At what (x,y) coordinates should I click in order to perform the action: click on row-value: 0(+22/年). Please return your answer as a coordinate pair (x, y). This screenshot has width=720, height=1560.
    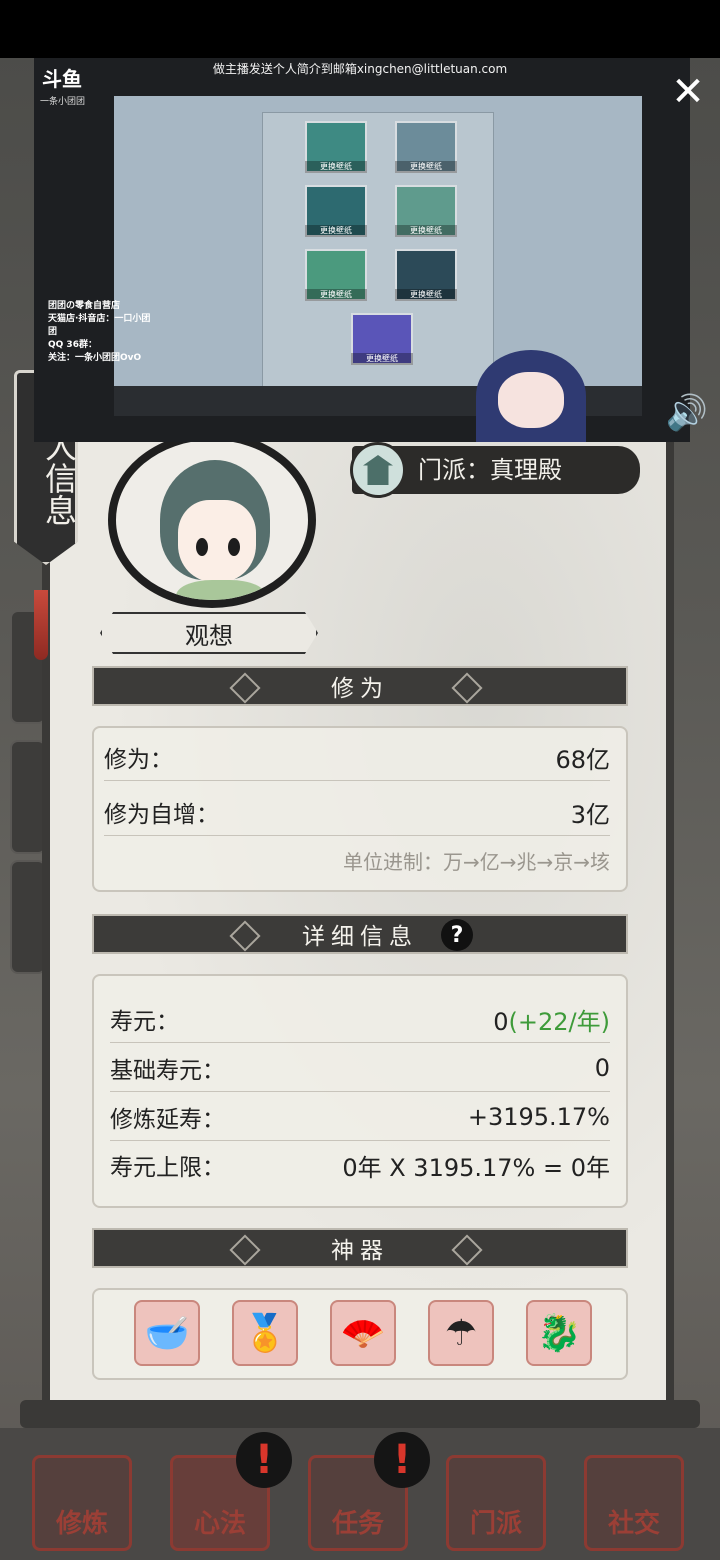
    Looking at the image, I should click on (551, 1019).